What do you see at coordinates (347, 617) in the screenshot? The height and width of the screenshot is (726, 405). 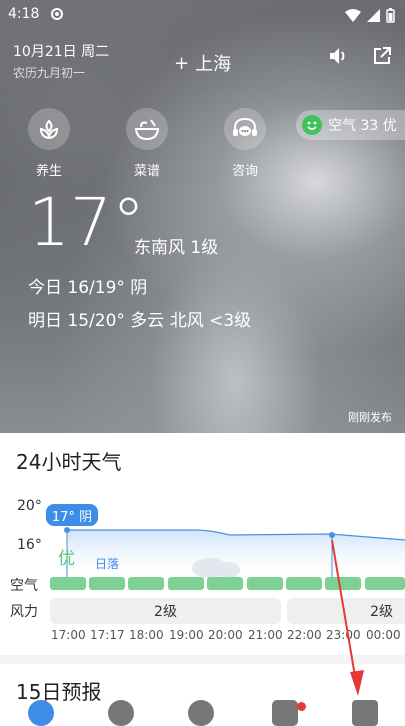 I see `annotation-arrow` at bounding box center [347, 617].